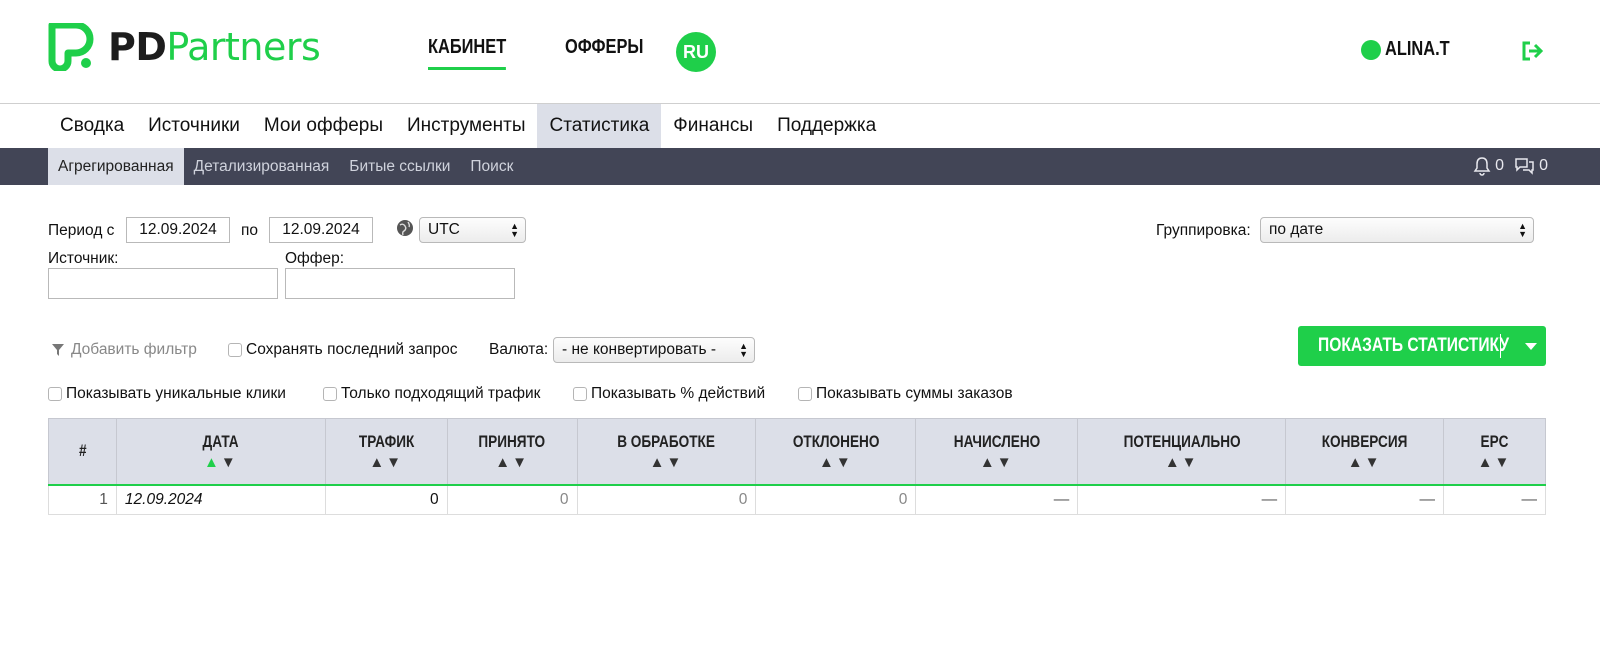 This screenshot has width=1600, height=668. I want to click on cell-processing: 0, so click(666, 499).